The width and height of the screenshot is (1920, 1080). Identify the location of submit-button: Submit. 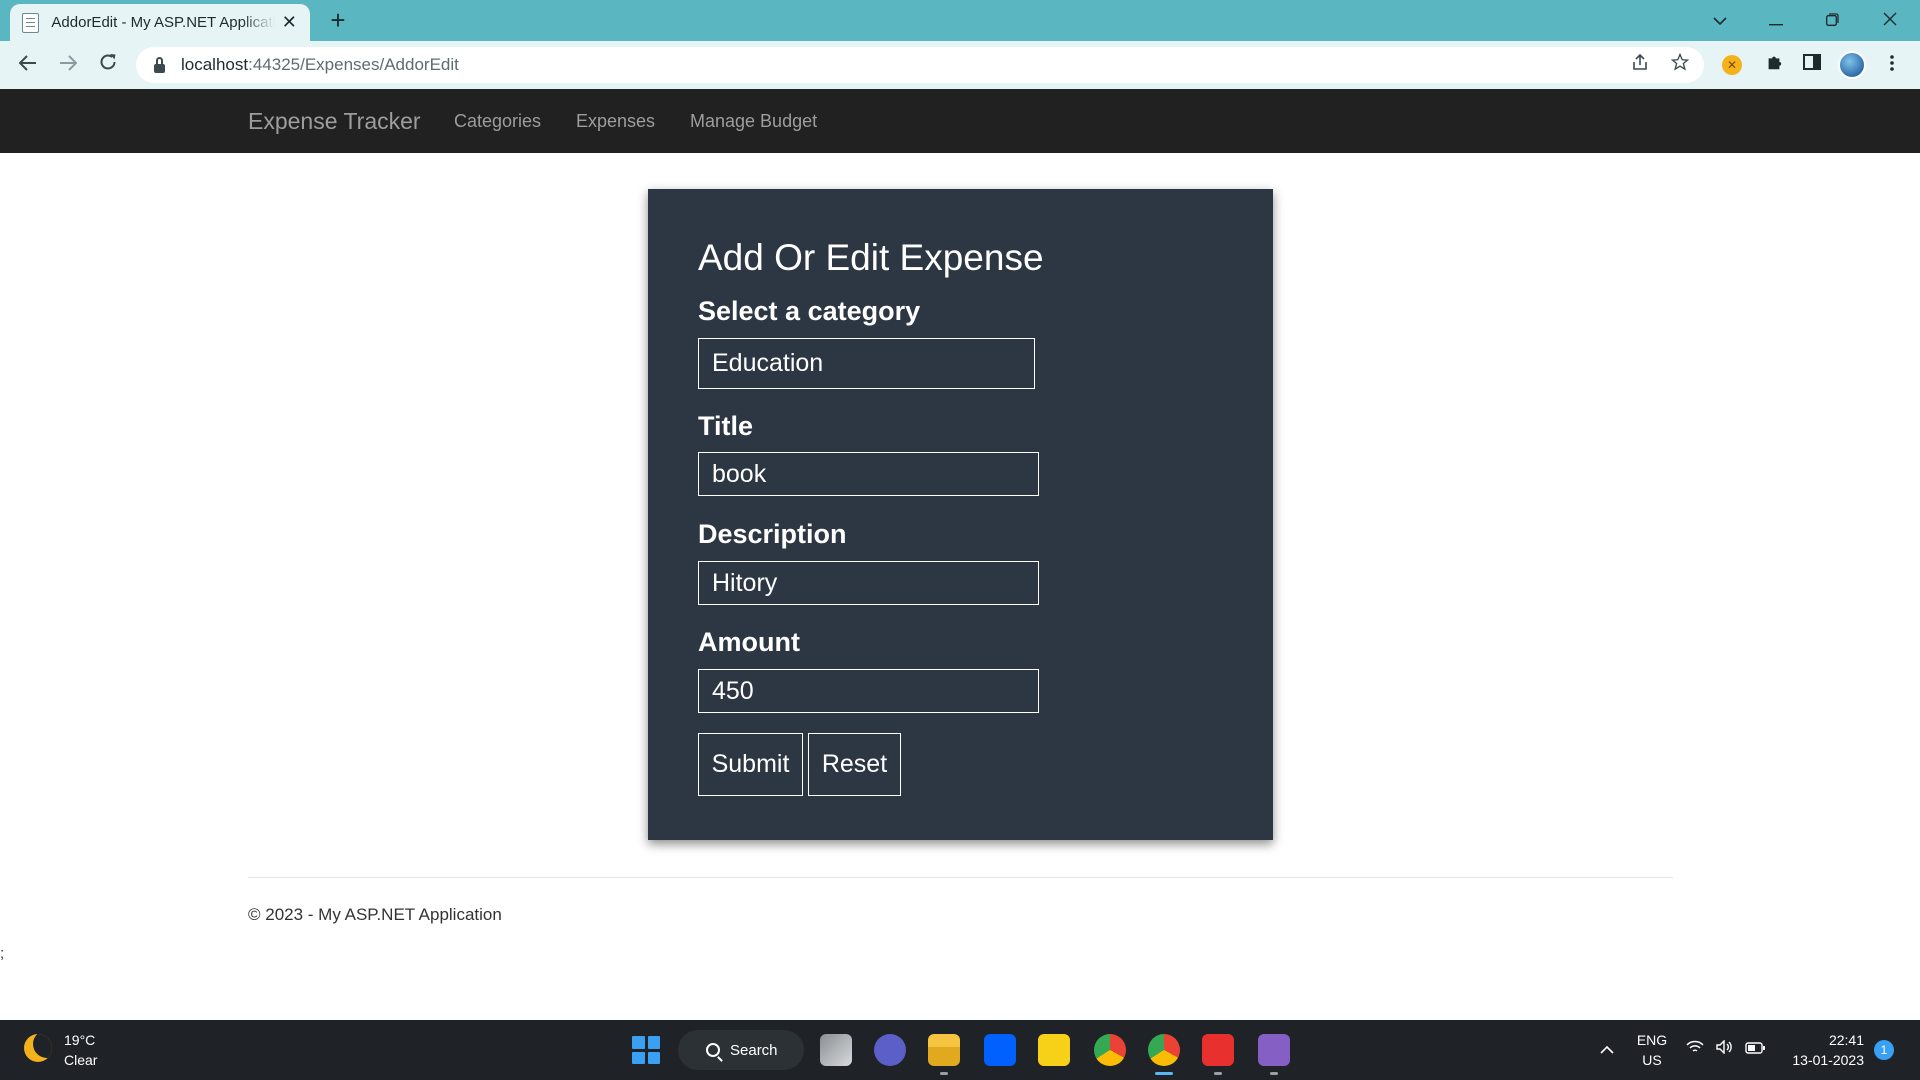
(750, 764).